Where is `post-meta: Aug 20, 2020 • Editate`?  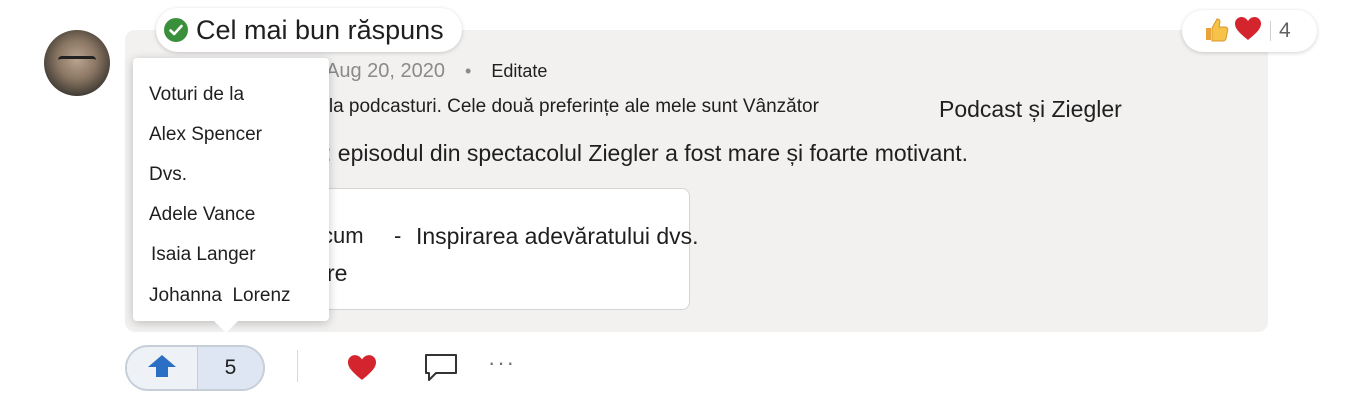 post-meta: Aug 20, 2020 • Editate is located at coordinates (436, 71).